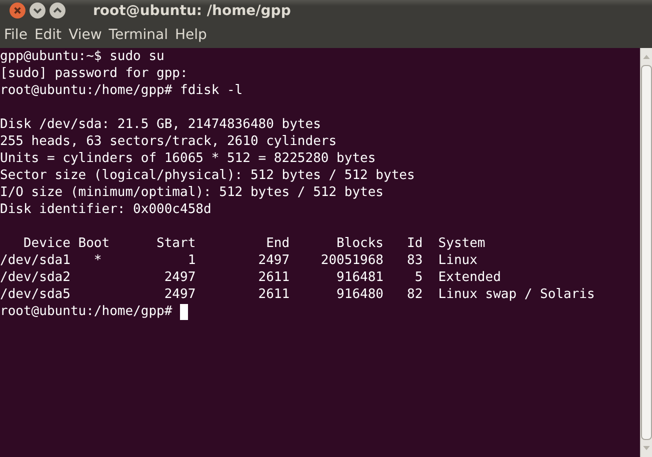  I want to click on terminal-line: root@ubuntu:/home/gpp# fdisk -l, so click(121, 90).